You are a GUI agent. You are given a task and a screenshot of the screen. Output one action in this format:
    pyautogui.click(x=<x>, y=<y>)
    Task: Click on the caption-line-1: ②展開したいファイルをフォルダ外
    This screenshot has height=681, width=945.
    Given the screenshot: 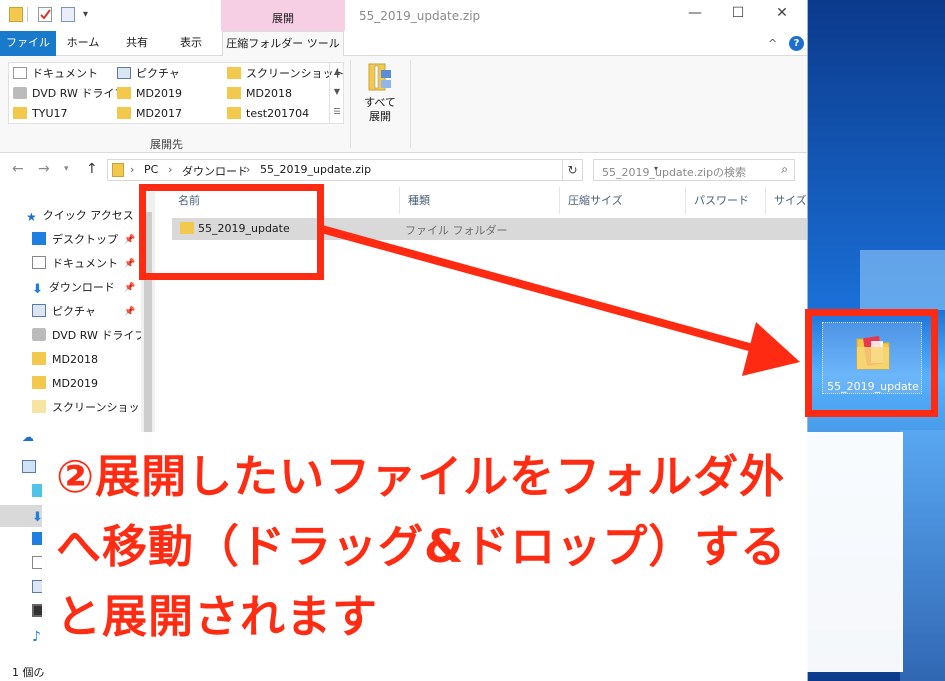 What is the action you would take?
    pyautogui.click(x=421, y=476)
    